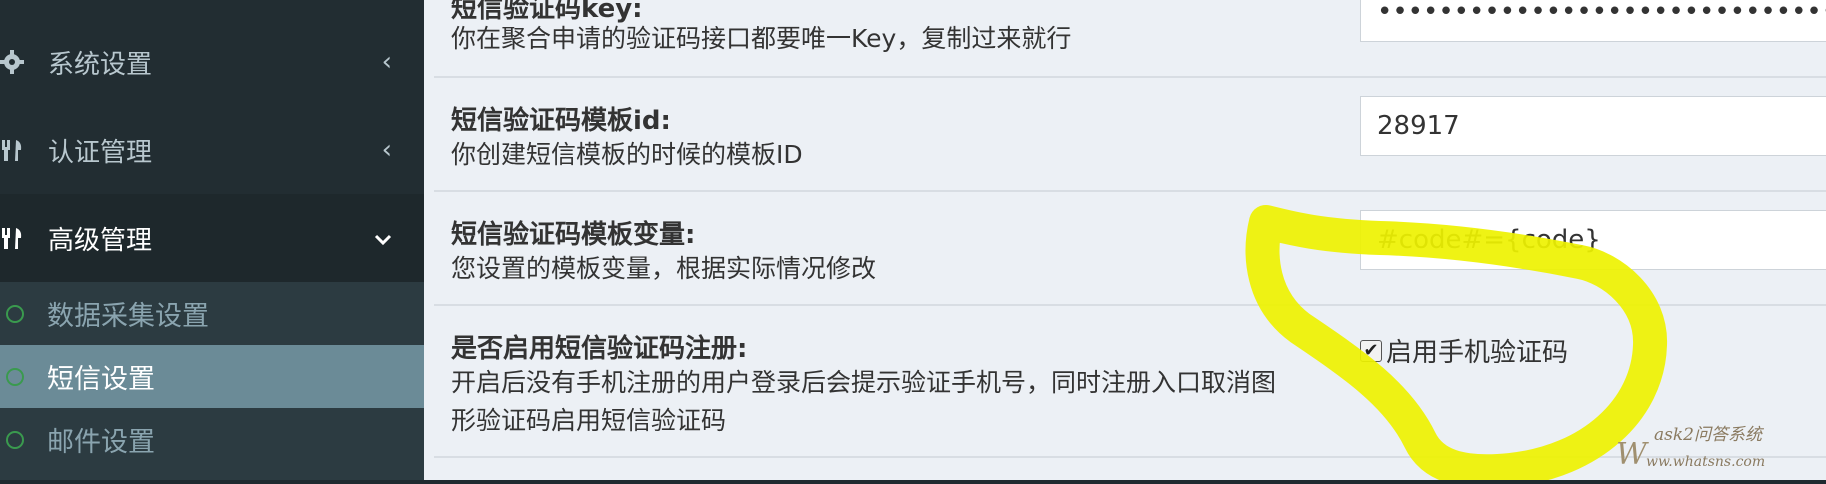 Image resolution: width=1826 pixels, height=484 pixels. I want to click on sidebar-subitem-data-collection: 数据采集设置, so click(212, 313).